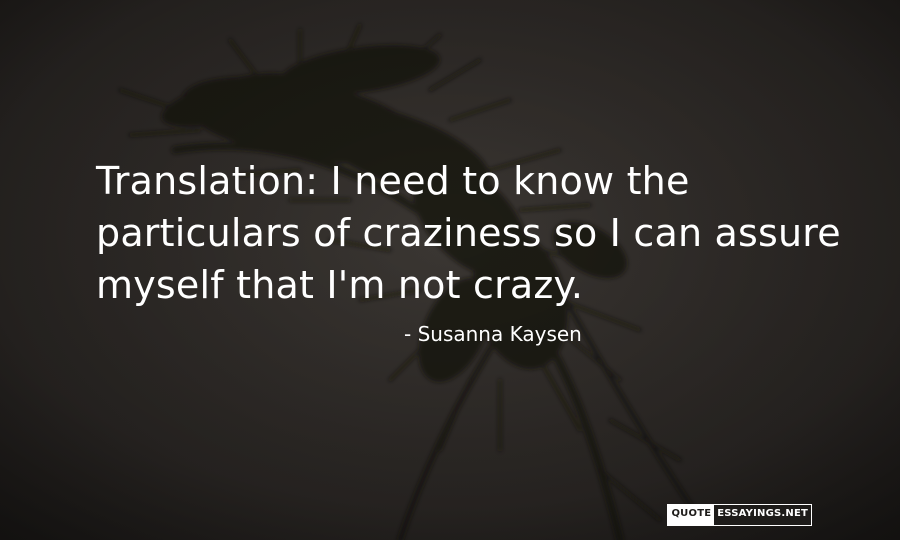 The image size is (900, 540). I want to click on quote-line-1: Translation: I need to know the, so click(393, 181).